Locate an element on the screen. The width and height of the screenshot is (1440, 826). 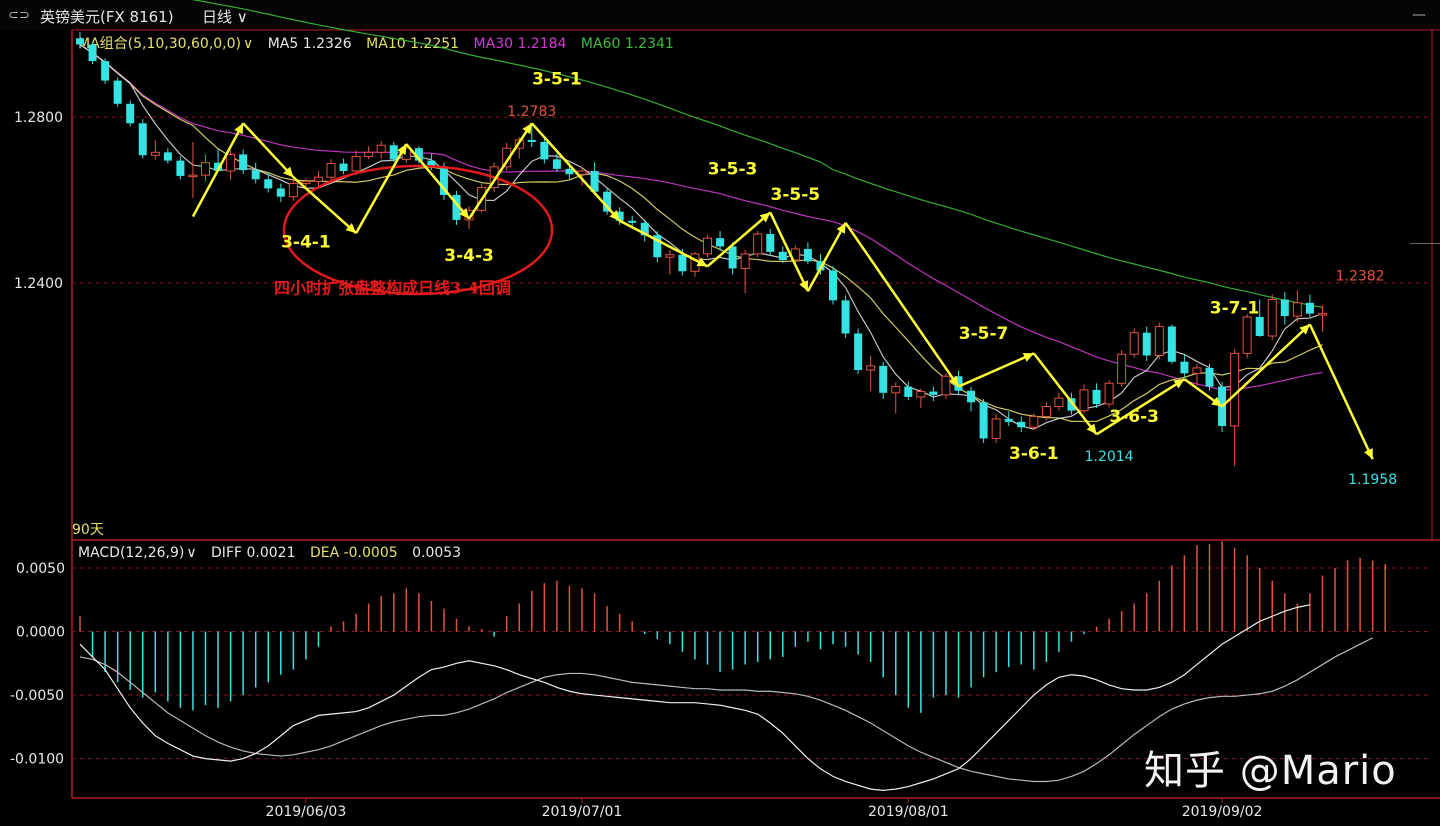
x-tick-label: 2019/09/02 is located at coordinates (1222, 812).